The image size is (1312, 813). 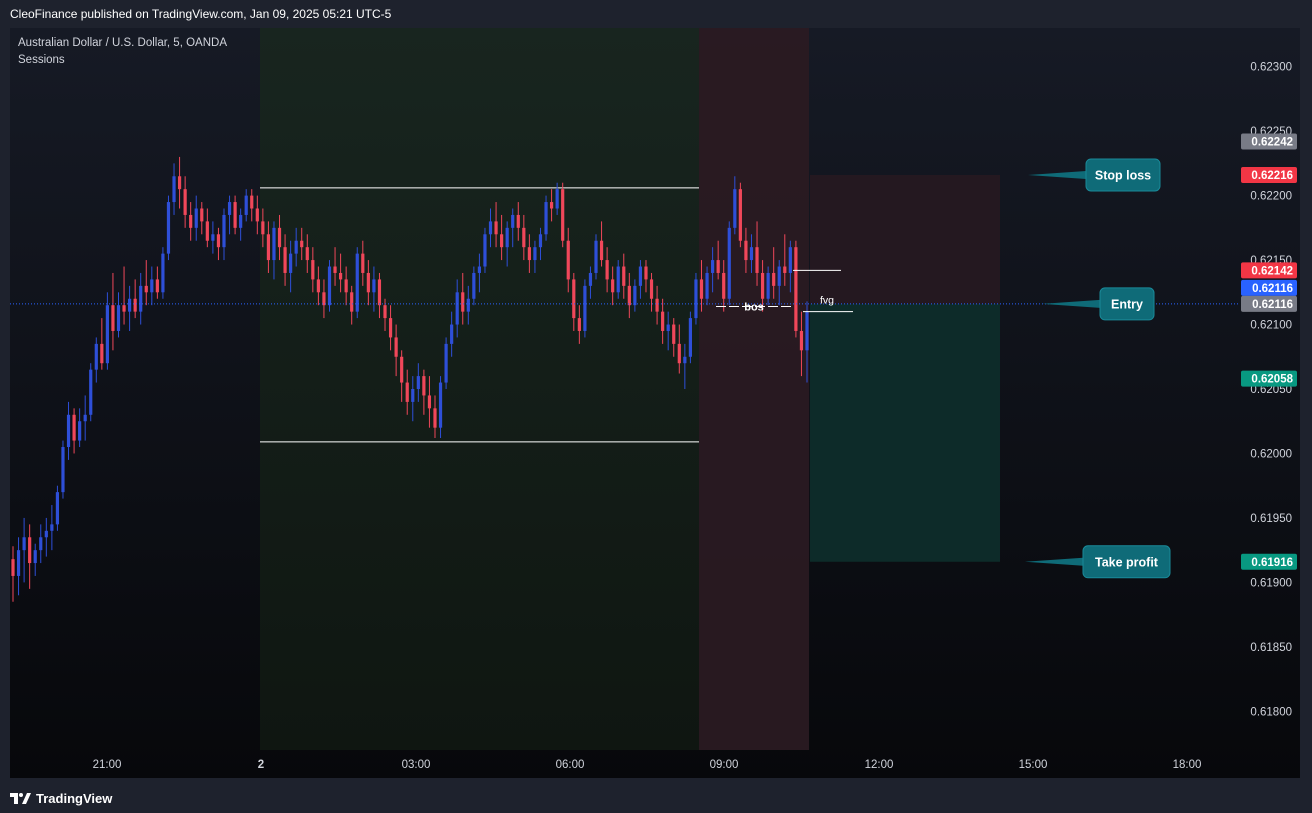 I want to click on indicator-label: Sessions, so click(x=41, y=60).